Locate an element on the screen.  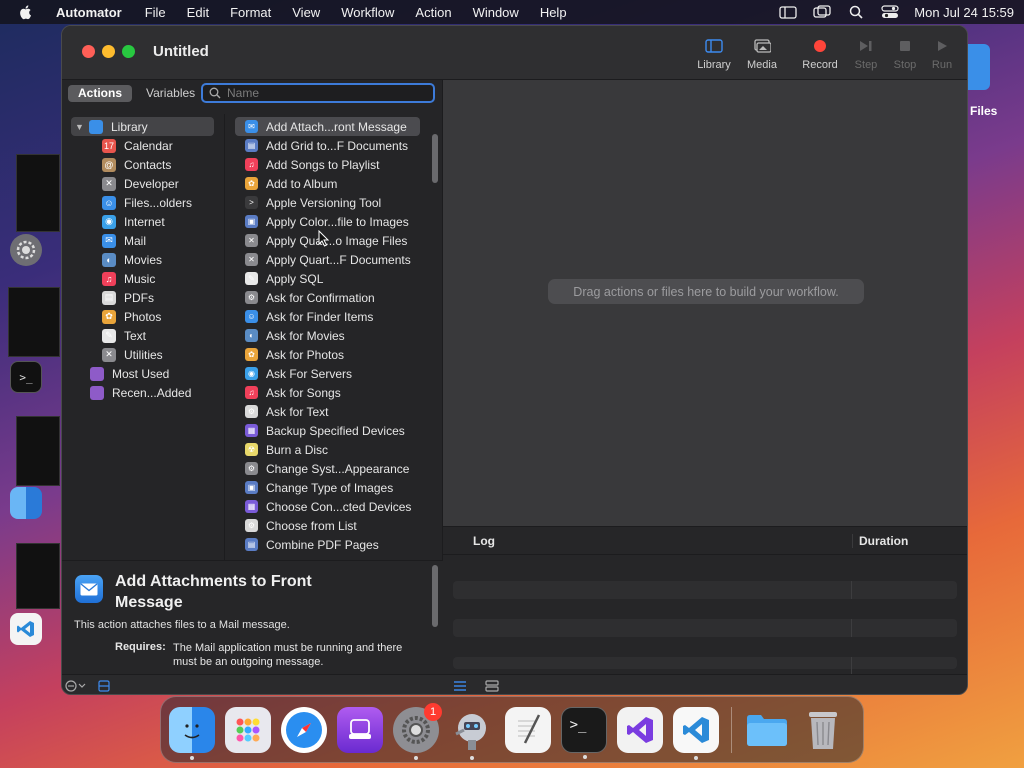
tab-variables: Variables is located at coordinates (170, 93).